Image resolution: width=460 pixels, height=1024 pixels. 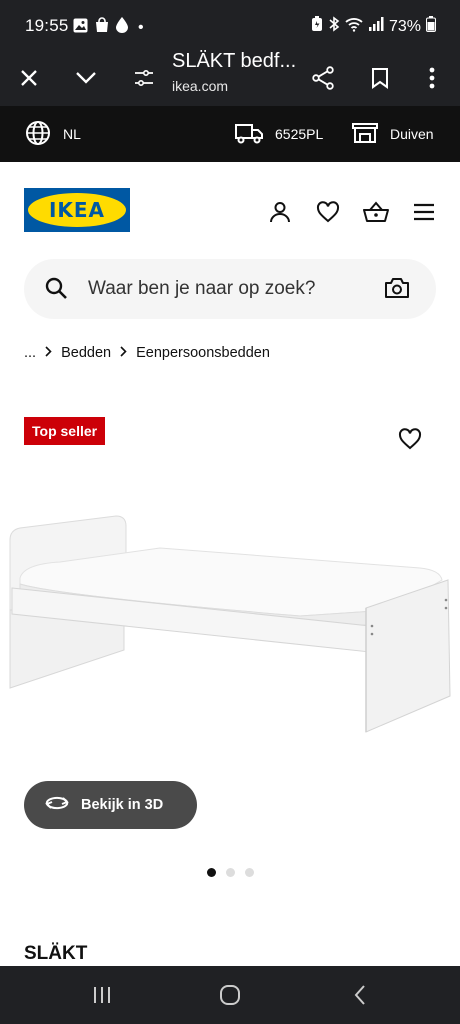 What do you see at coordinates (380, 78) in the screenshot?
I see `bookmark-icon` at bounding box center [380, 78].